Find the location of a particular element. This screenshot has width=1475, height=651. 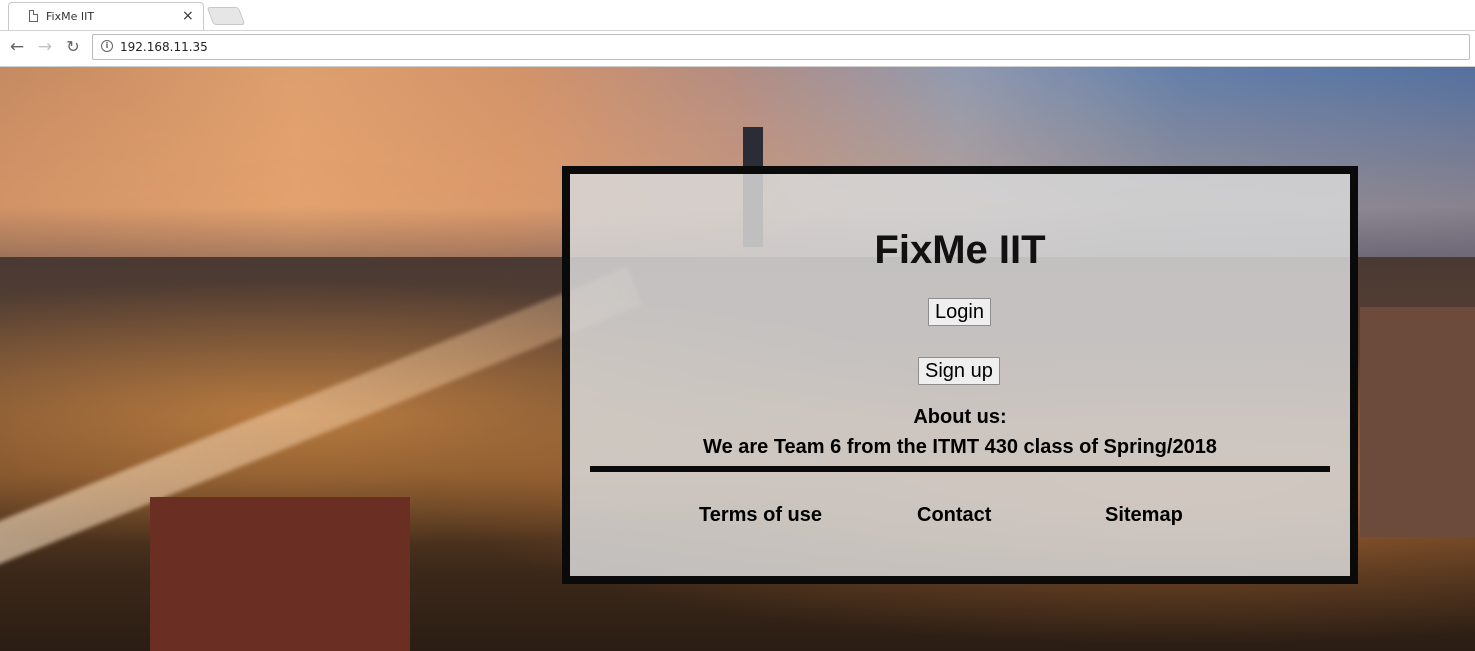

reload-icon: ↻ is located at coordinates (73, 47).